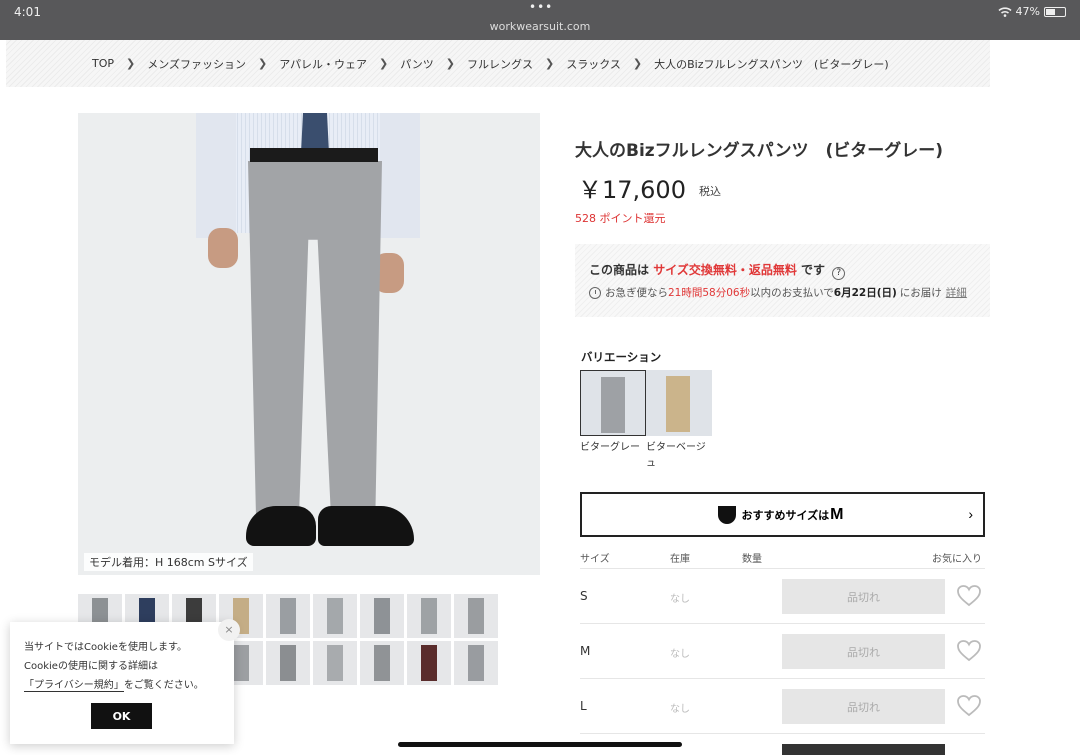 This screenshot has width=1080, height=755. I want to click on variation-grey-name: ビターグレー, so click(610, 447).